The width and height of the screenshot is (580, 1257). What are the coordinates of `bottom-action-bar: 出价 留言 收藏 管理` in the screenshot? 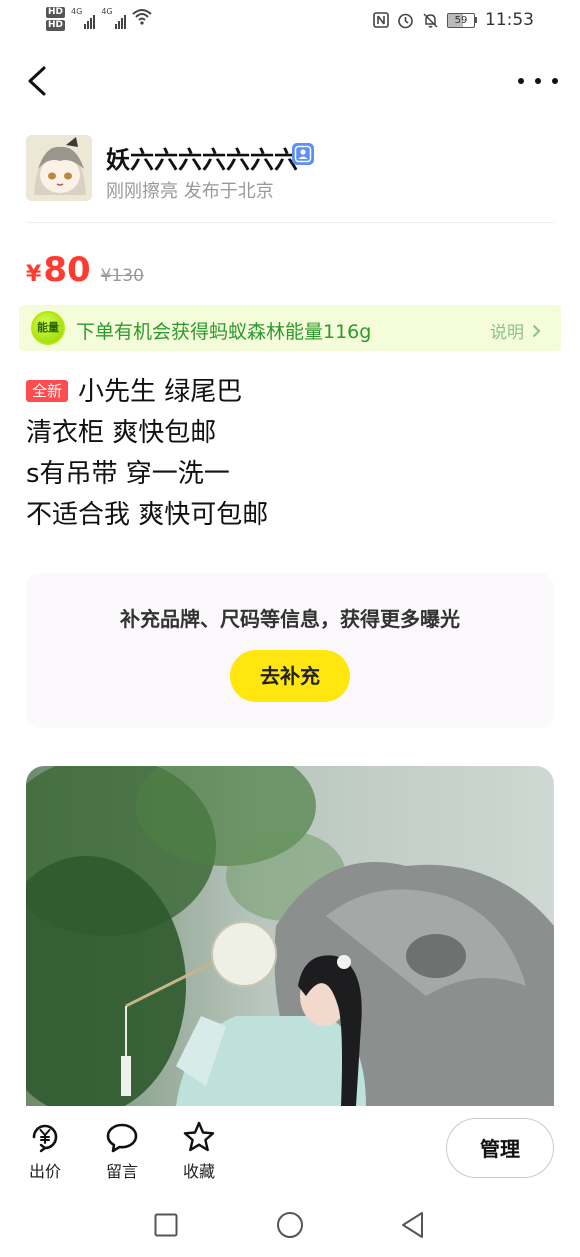 It's located at (290, 1149).